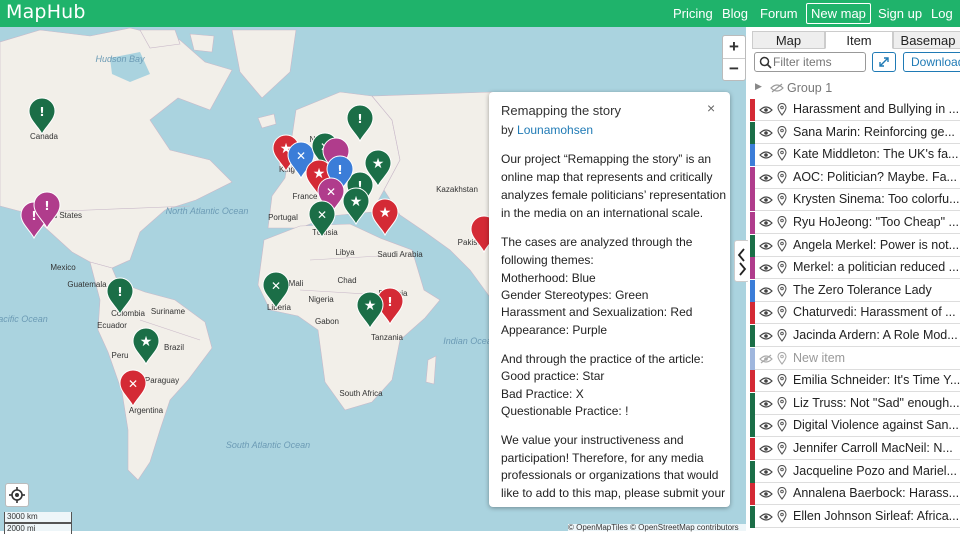 The width and height of the screenshot is (960, 534). I want to click on popup-close-button: ×, so click(711, 108).